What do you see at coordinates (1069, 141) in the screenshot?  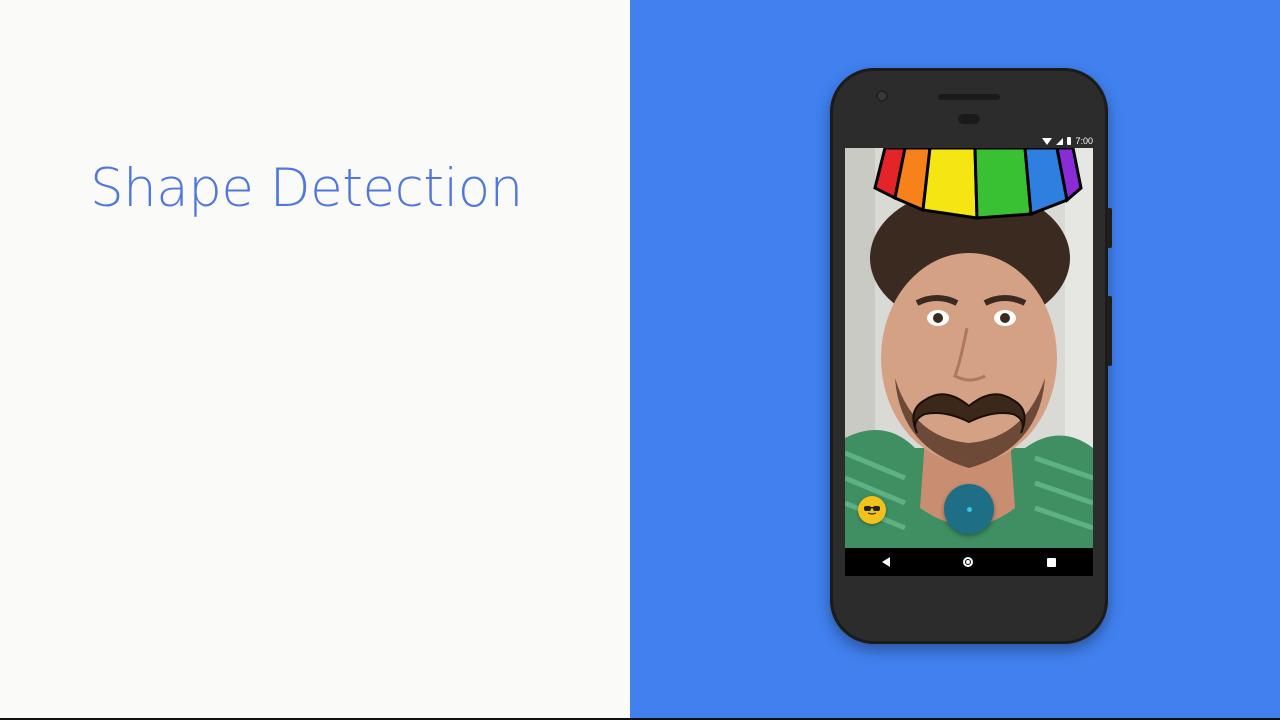 I see `battery-icon` at bounding box center [1069, 141].